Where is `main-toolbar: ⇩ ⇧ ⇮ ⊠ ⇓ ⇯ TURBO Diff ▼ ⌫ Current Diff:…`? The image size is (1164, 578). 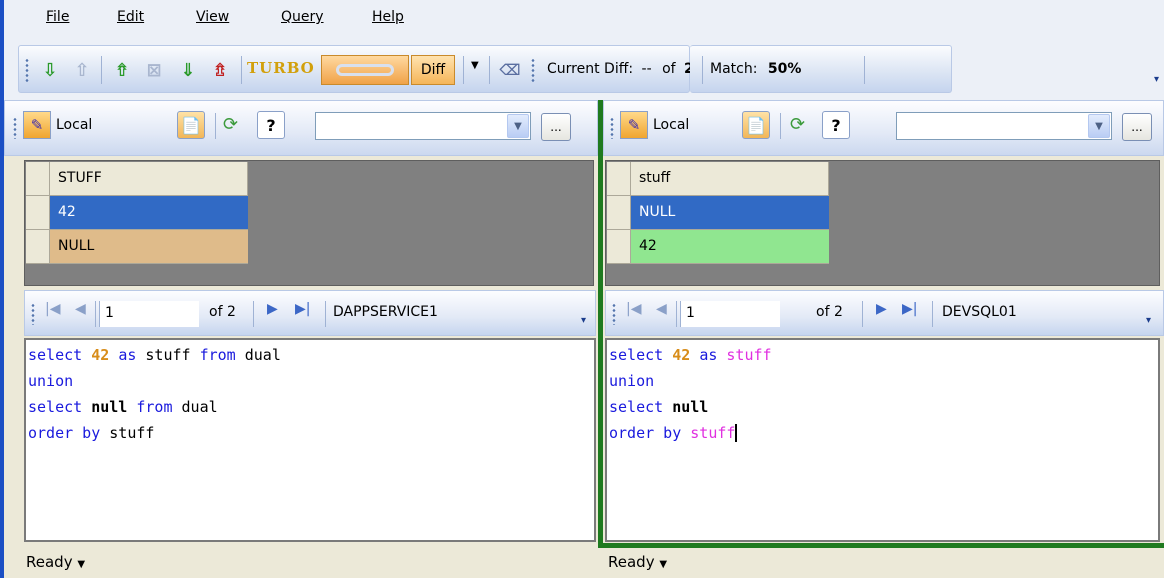 main-toolbar: ⇩ ⇧ ⇮ ⊠ ⇓ ⇯ TURBO Diff ▼ ⌫ Current Diff:… is located at coordinates (582, 70).